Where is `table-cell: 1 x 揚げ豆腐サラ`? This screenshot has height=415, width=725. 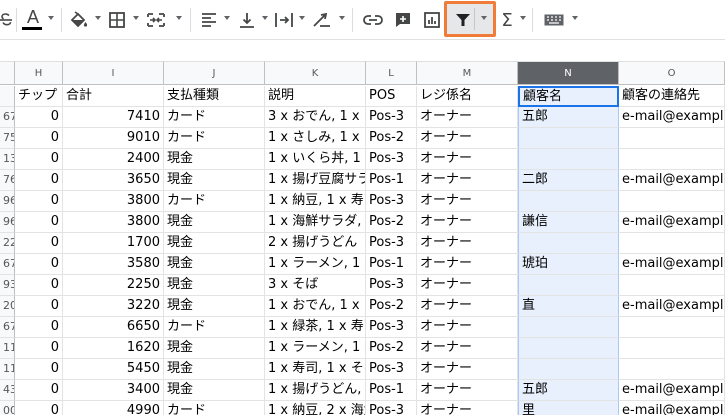 table-cell: 1 x 揚げ豆腐サラ is located at coordinates (315, 180).